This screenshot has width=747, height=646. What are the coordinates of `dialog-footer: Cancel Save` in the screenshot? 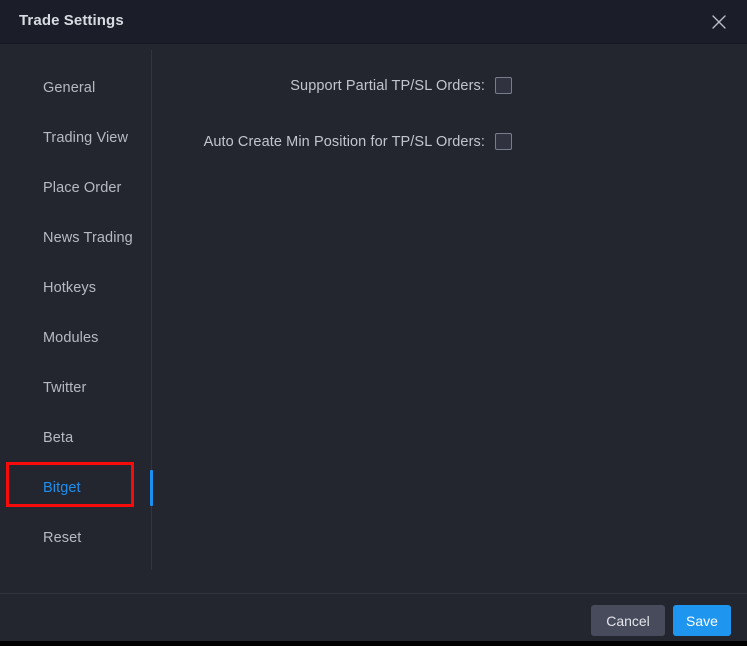 It's located at (373, 617).